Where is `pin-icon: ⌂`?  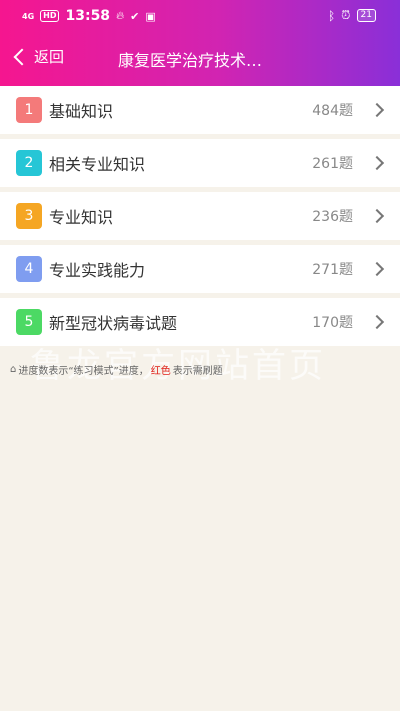
pin-icon: ⌂ is located at coordinates (13, 369).